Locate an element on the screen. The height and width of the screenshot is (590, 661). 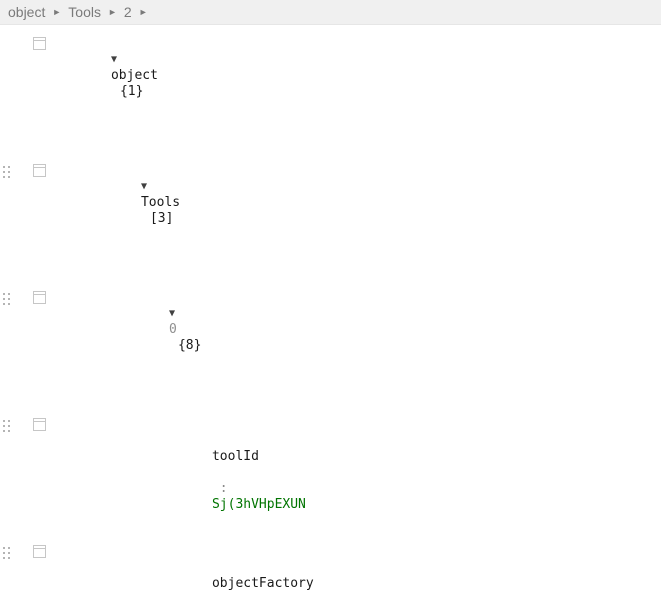
child-count: {1} is located at coordinates (131, 91).